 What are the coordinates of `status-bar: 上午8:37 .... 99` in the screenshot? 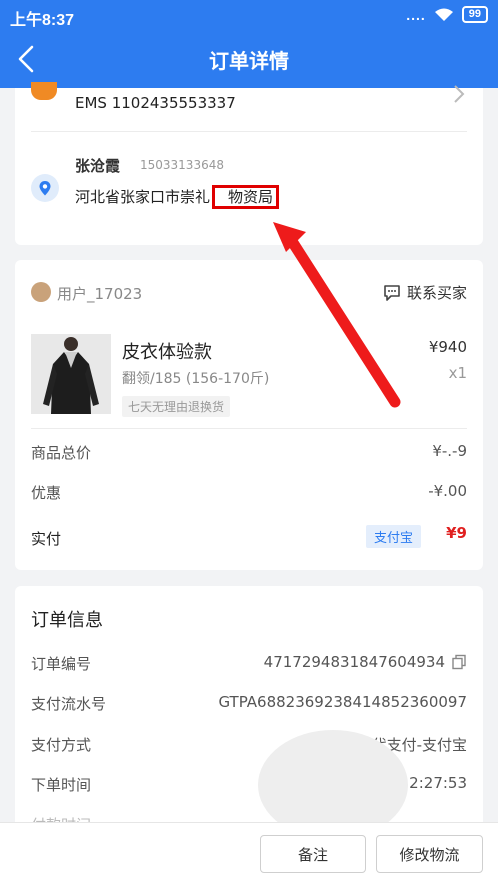 It's located at (249, 15).